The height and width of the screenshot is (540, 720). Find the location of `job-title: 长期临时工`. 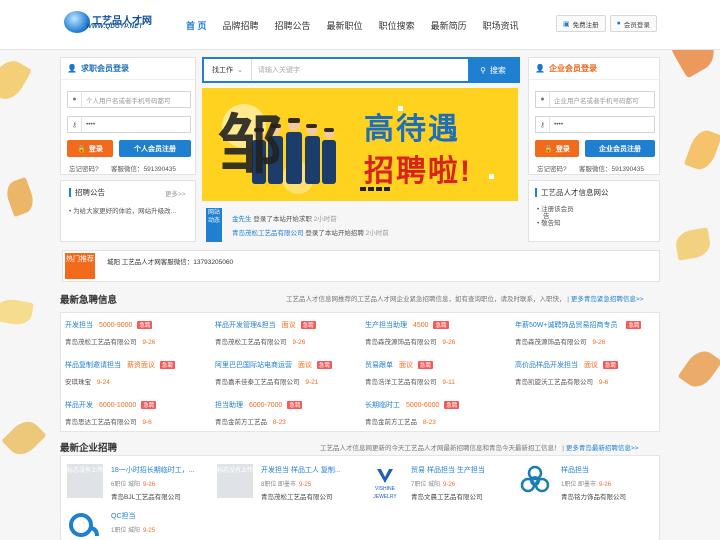

job-title: 长期临时工 is located at coordinates (382, 405).